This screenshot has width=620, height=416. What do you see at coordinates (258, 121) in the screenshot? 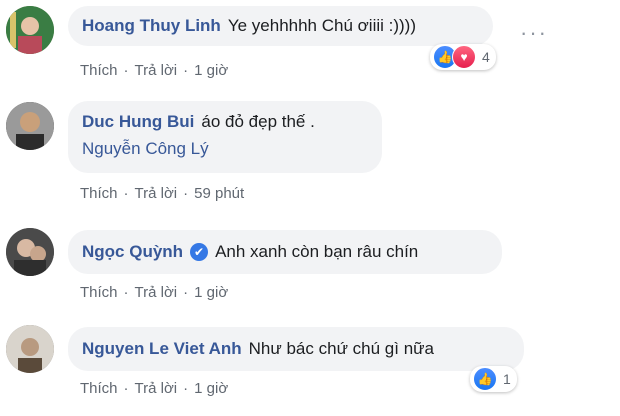
I see `comment-text: áo đỏ đẹp thế .` at bounding box center [258, 121].